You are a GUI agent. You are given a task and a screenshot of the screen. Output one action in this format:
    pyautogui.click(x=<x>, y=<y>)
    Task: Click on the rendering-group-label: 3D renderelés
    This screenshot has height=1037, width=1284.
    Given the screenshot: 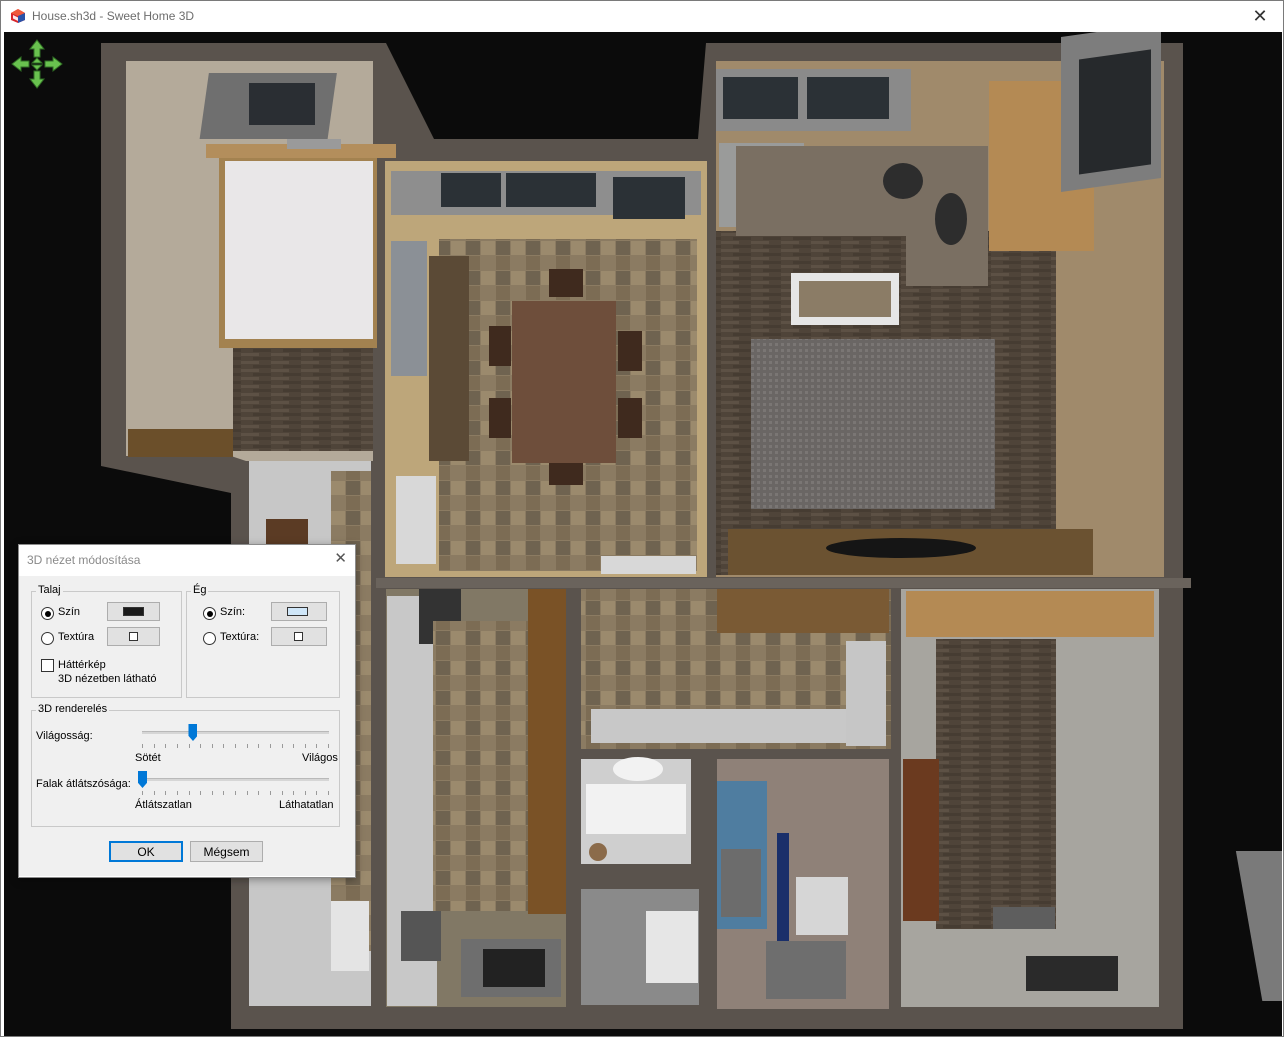 What is the action you would take?
    pyautogui.click(x=73, y=709)
    